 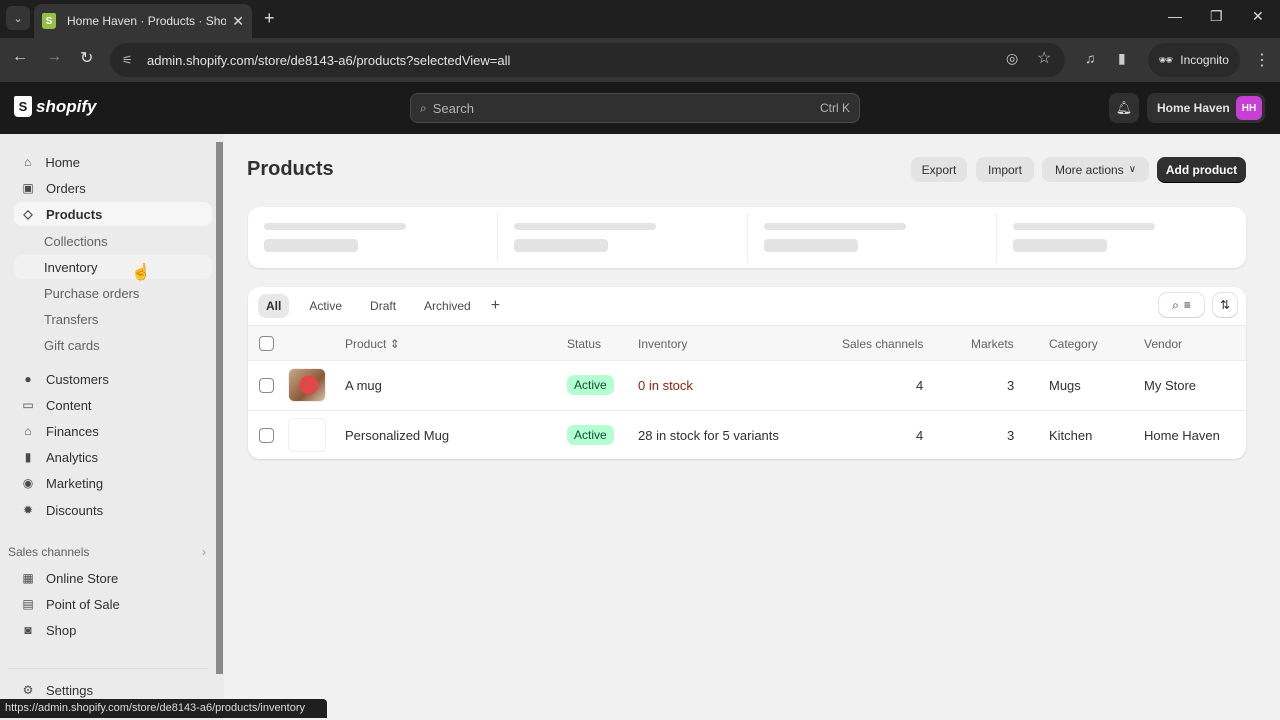 What do you see at coordinates (325, 306) in the screenshot?
I see `tab-active: Active` at bounding box center [325, 306].